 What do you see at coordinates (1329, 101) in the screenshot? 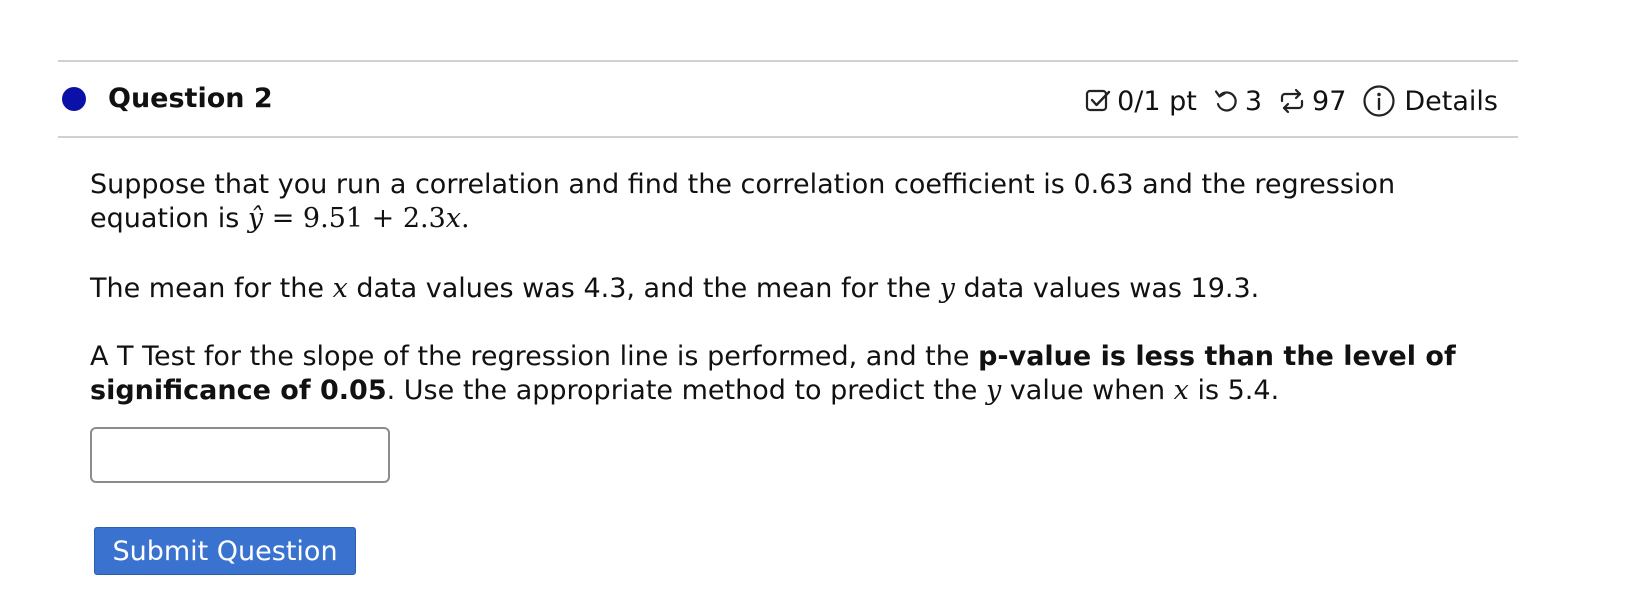
I see `attempts-count: 97` at bounding box center [1329, 101].